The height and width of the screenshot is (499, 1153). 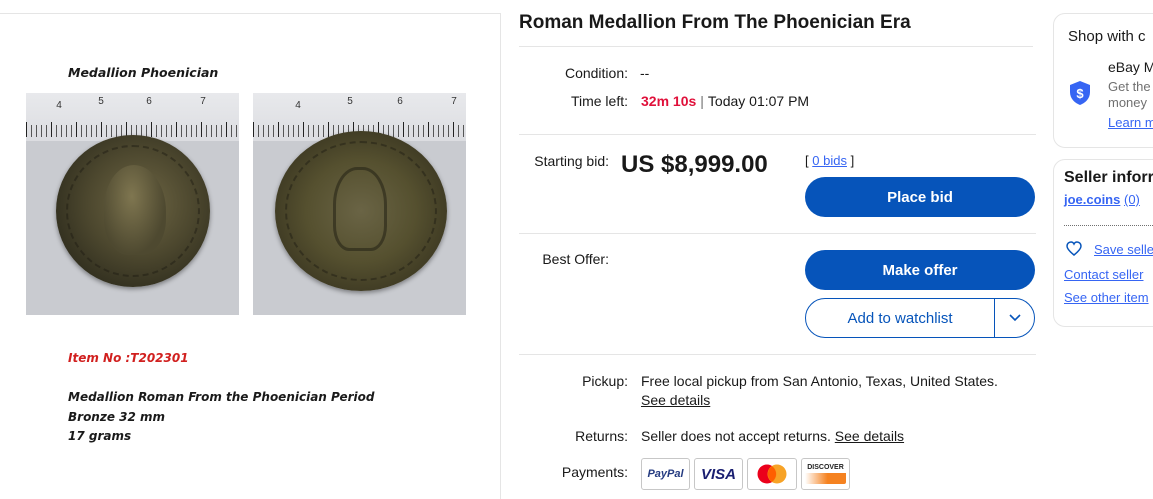 I want to click on visa-text: VISA, so click(x=718, y=474).